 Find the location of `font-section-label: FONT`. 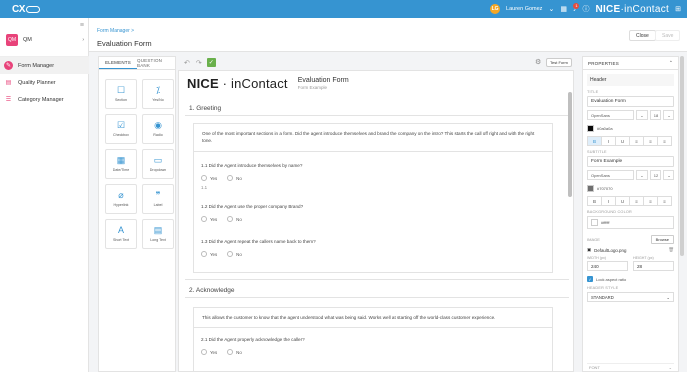

font-section-label: FONT is located at coordinates (594, 367).